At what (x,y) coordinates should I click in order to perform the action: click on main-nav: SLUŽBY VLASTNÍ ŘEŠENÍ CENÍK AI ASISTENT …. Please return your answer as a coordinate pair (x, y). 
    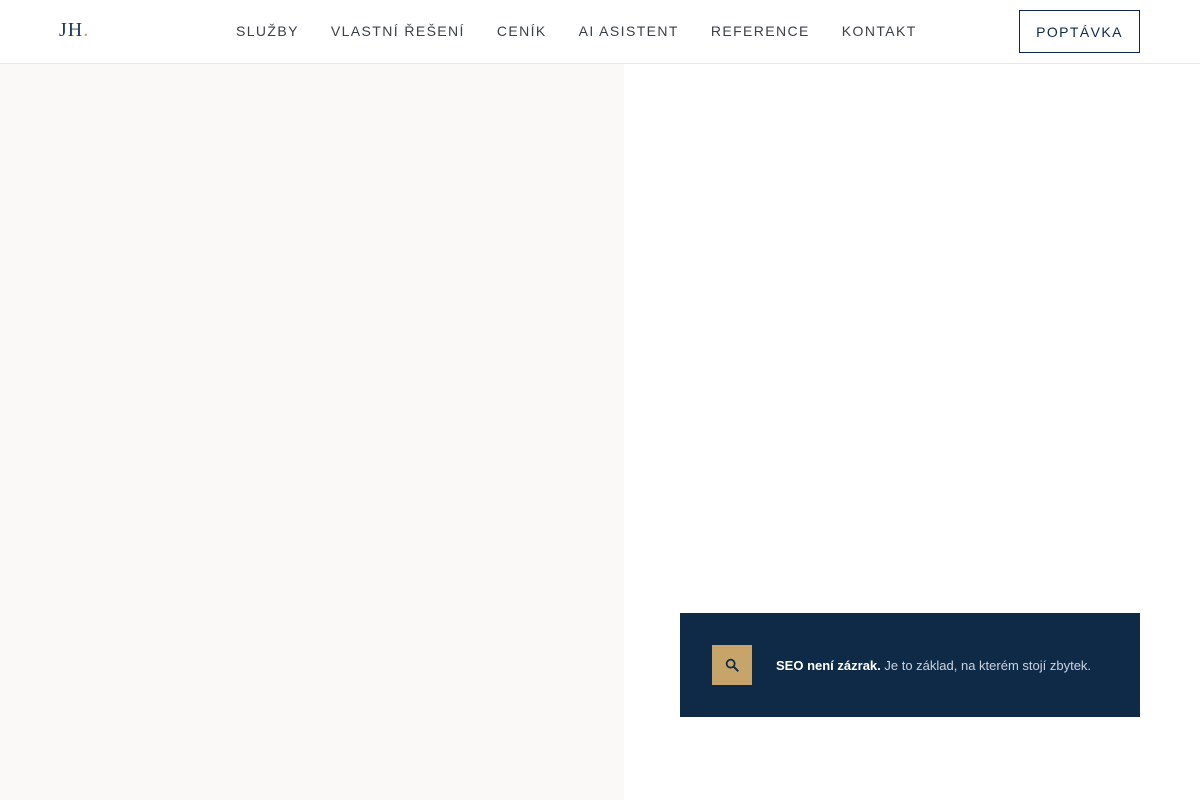
    Looking at the image, I should click on (576, 31).